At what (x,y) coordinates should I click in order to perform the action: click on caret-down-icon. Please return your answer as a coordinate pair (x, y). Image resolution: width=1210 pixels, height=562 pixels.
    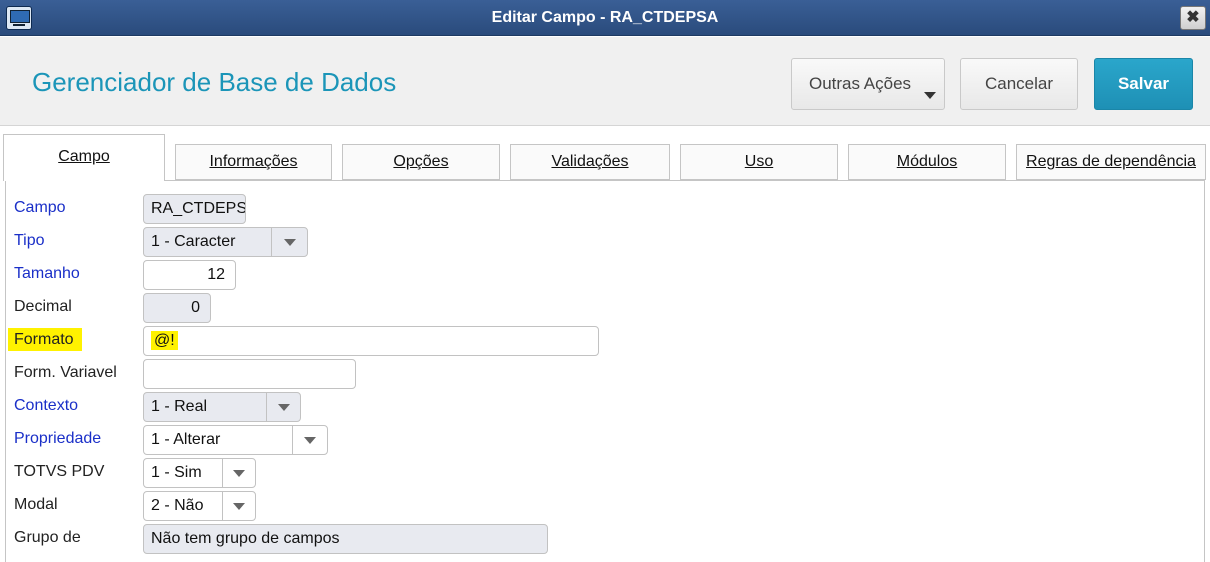
    Looking at the image, I should click on (930, 95).